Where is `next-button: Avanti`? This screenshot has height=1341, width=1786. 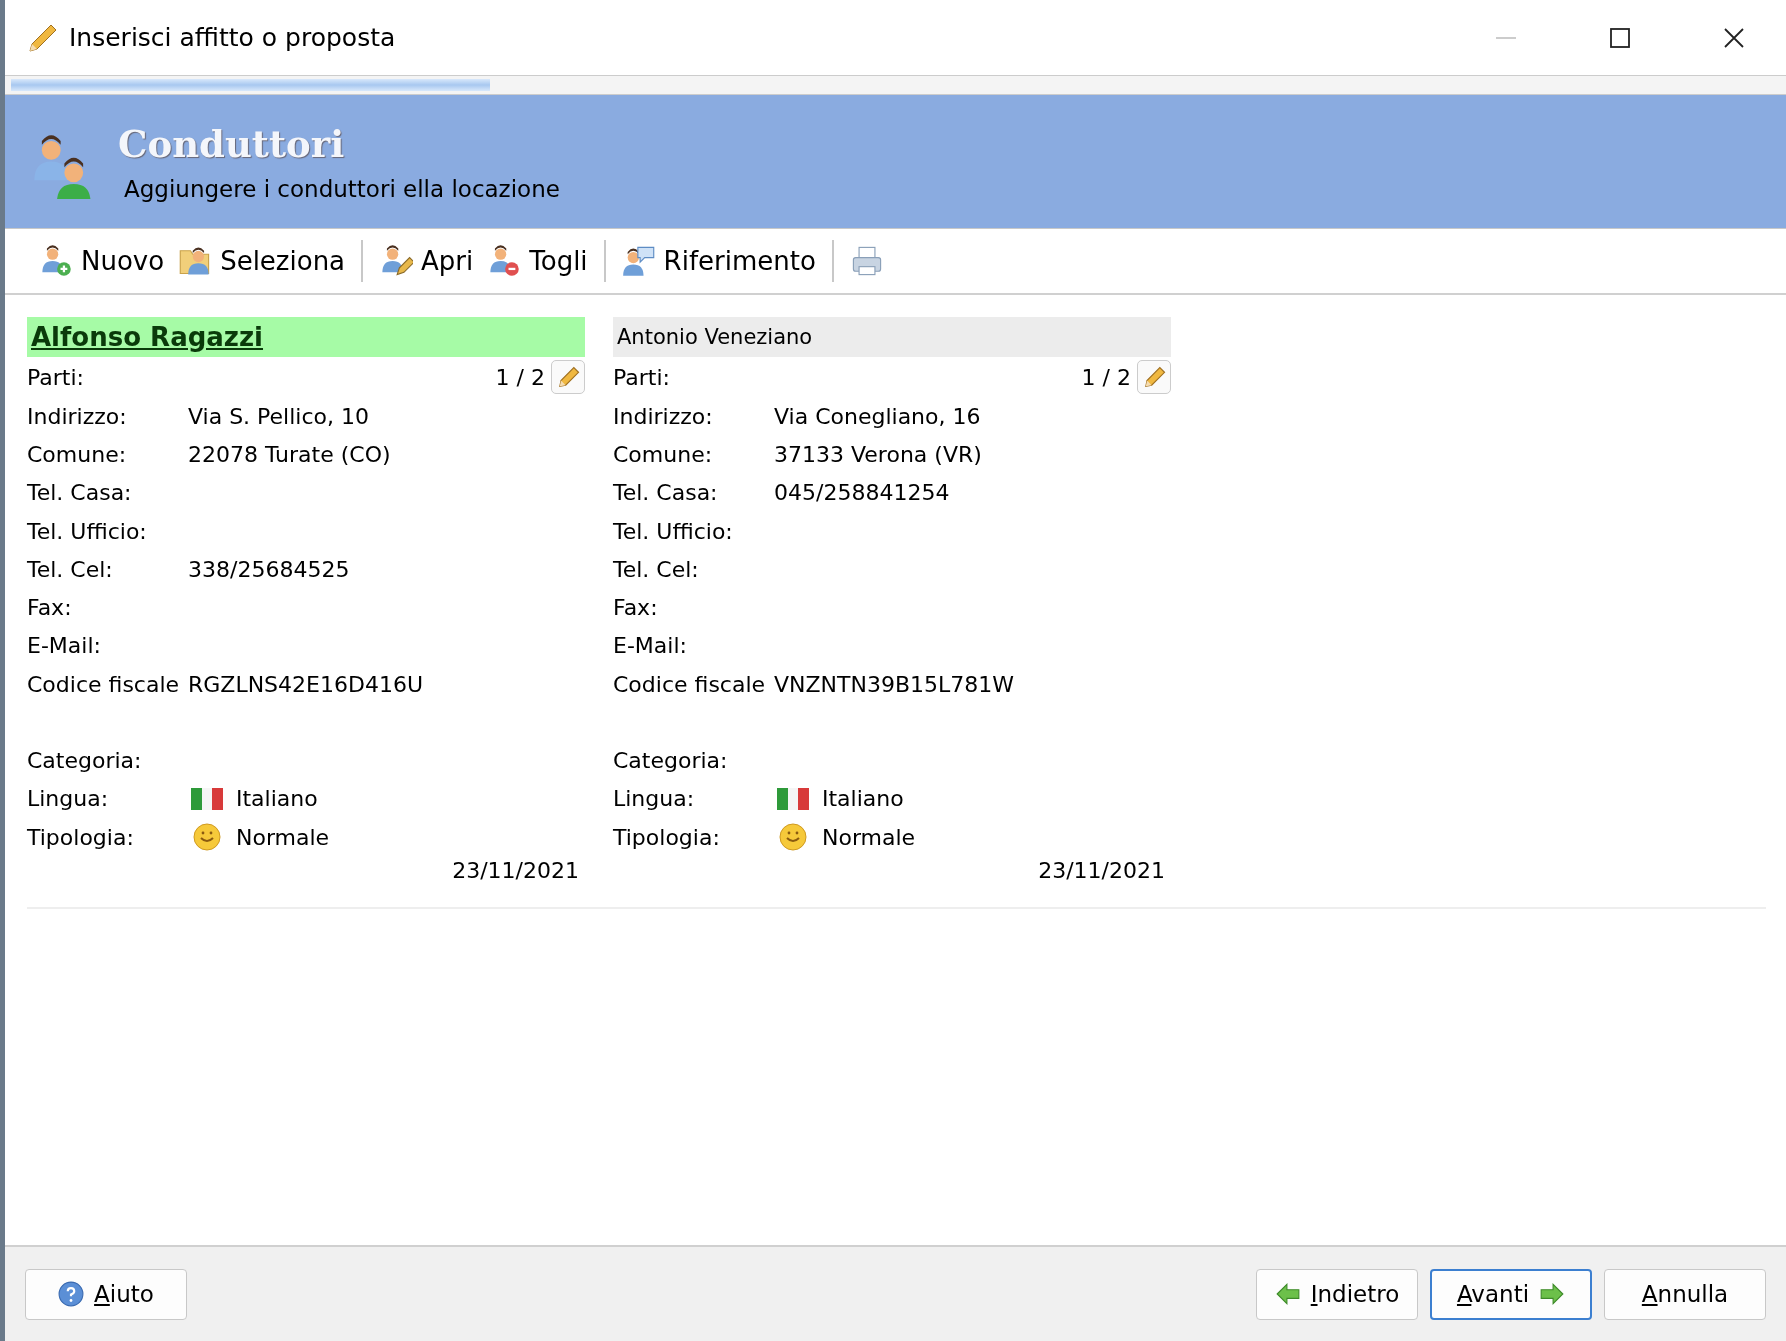
next-button: Avanti is located at coordinates (1511, 1294).